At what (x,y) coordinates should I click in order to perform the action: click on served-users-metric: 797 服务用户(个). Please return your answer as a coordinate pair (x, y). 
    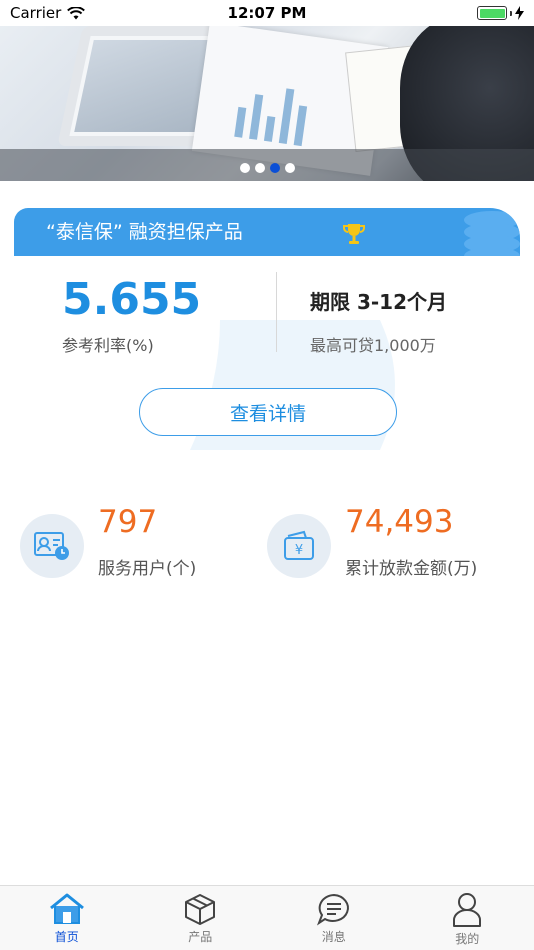
    Looking at the image, I should click on (135, 544).